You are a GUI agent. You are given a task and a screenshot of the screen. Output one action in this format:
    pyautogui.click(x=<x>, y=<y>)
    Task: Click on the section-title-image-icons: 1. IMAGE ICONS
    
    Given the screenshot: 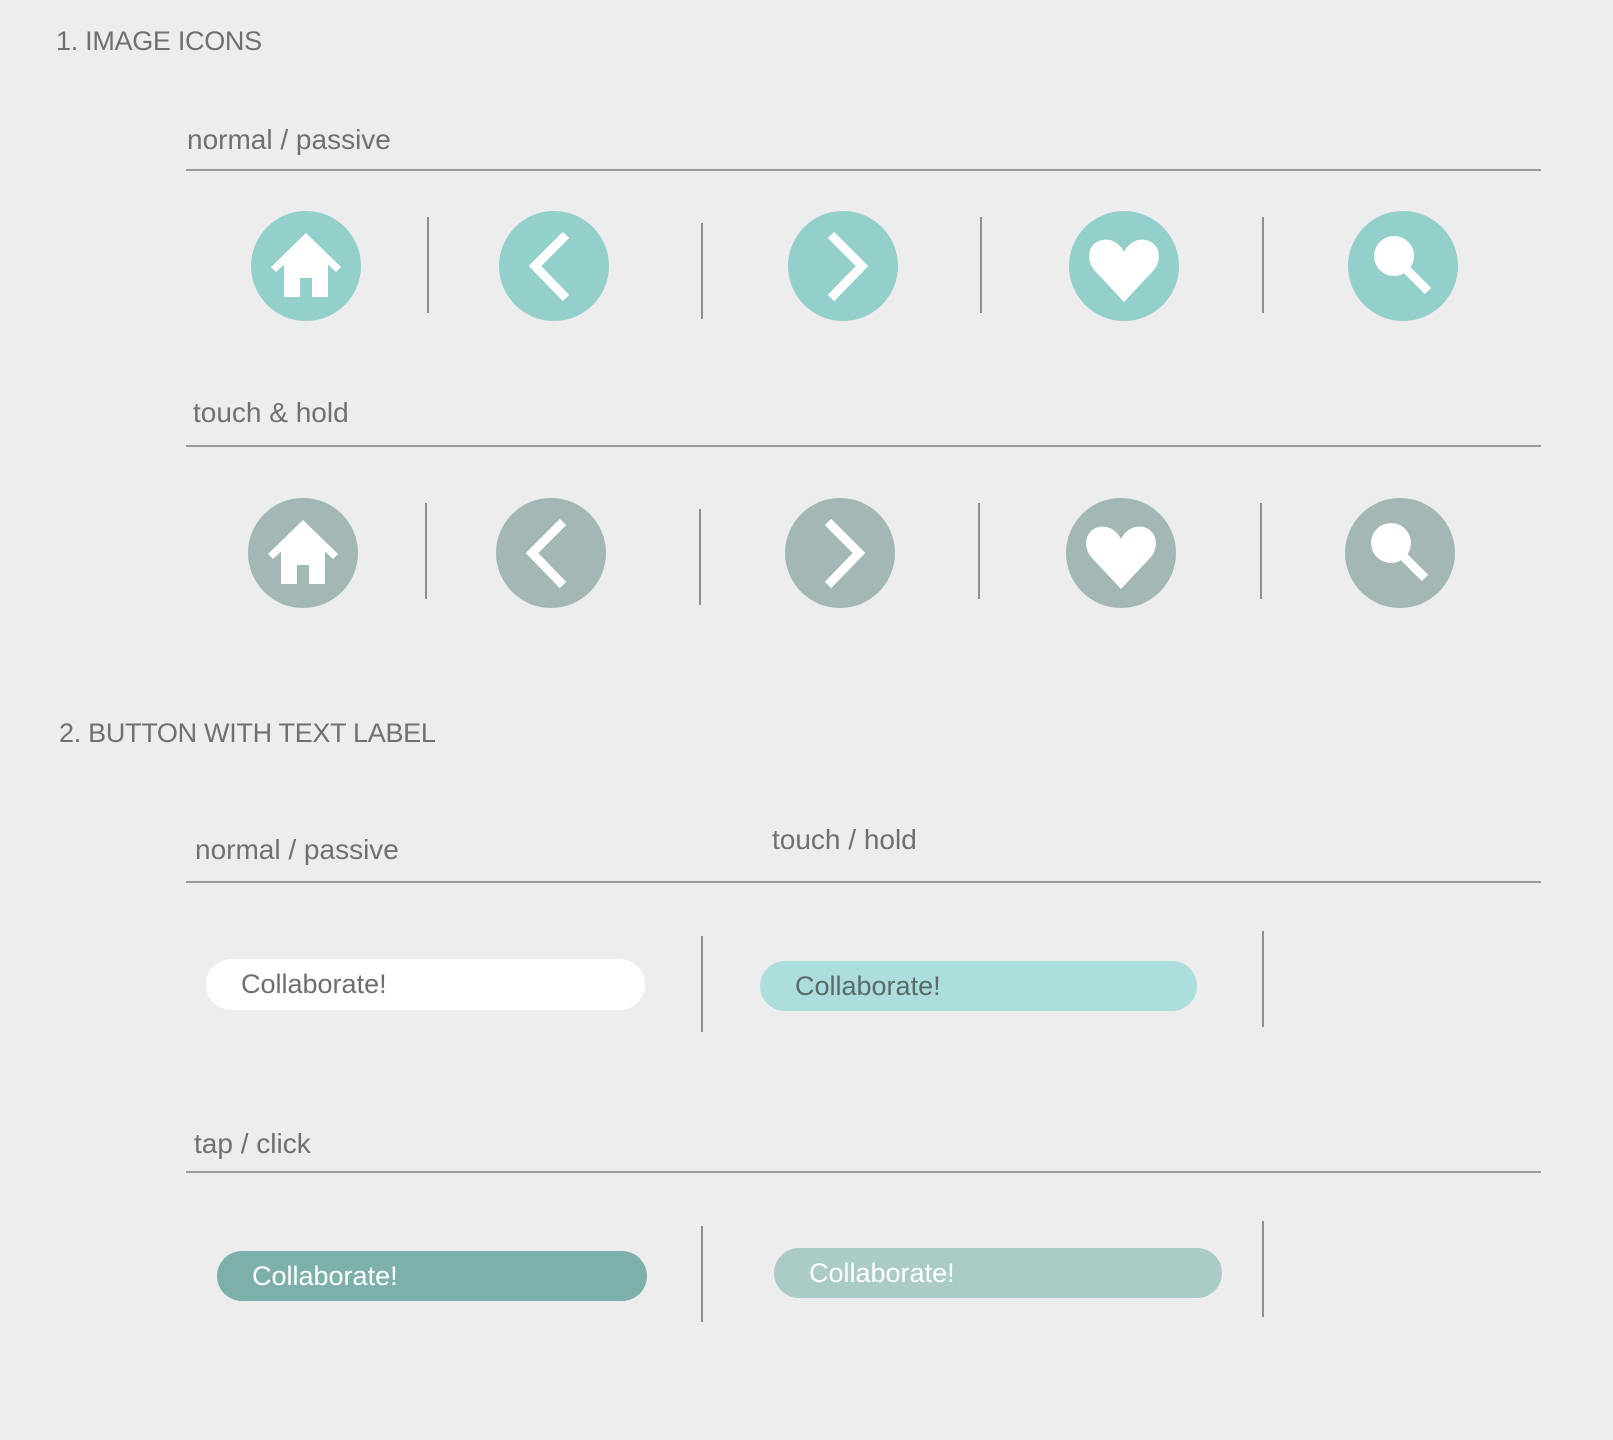 What is the action you would take?
    pyautogui.click(x=159, y=41)
    